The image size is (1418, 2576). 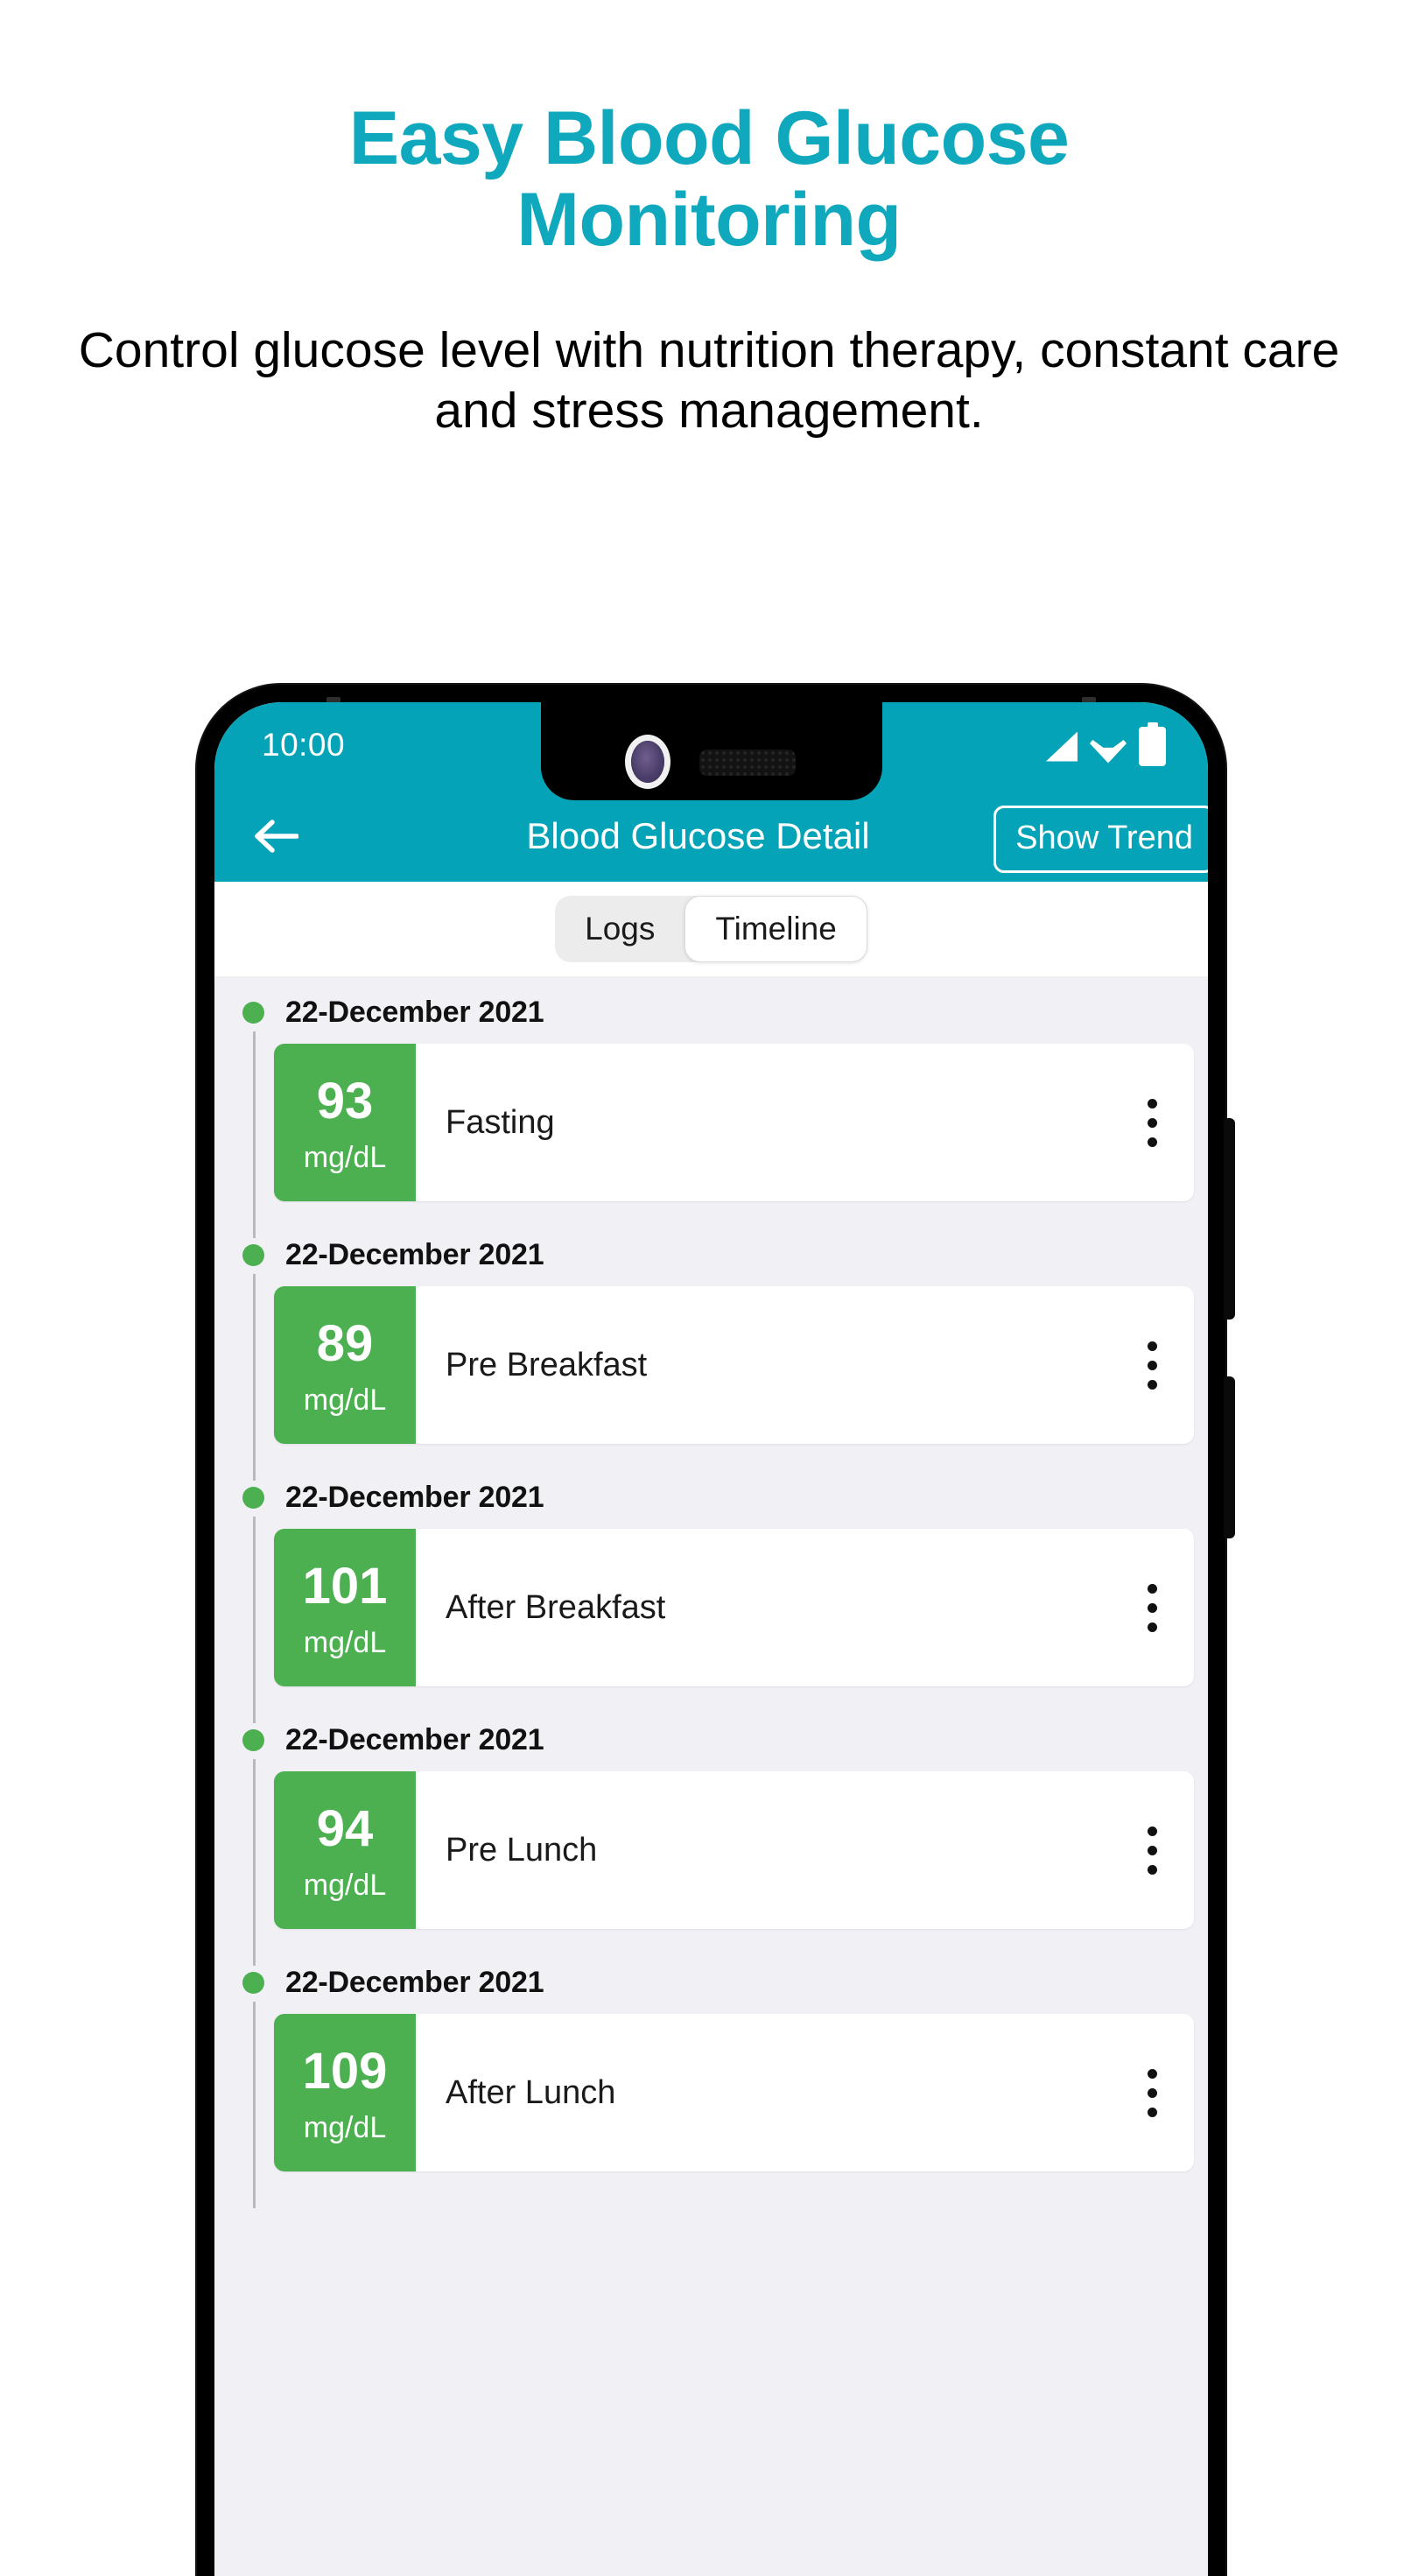 I want to click on reading-card: 101 mg/dL After Breakfast, so click(x=734, y=1607).